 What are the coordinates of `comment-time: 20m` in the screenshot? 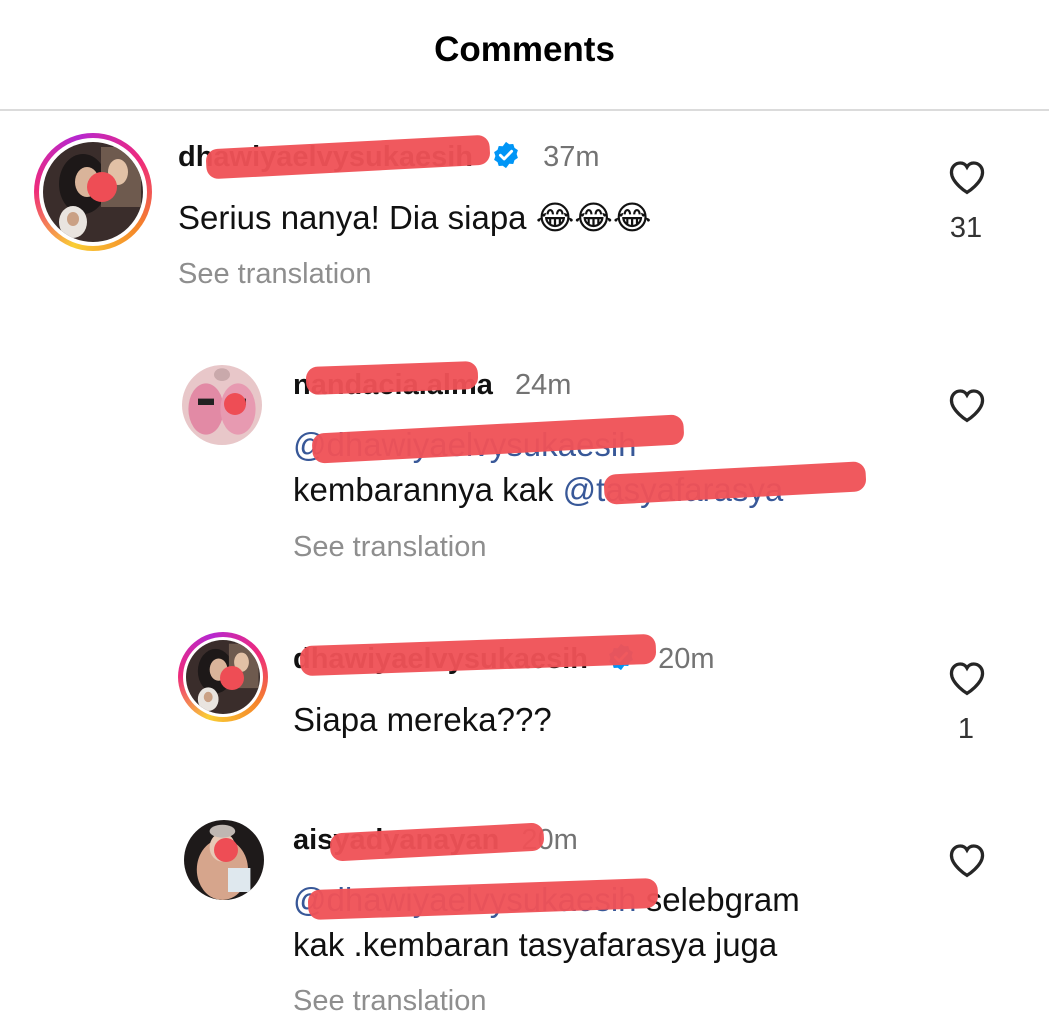 It's located at (686, 659).